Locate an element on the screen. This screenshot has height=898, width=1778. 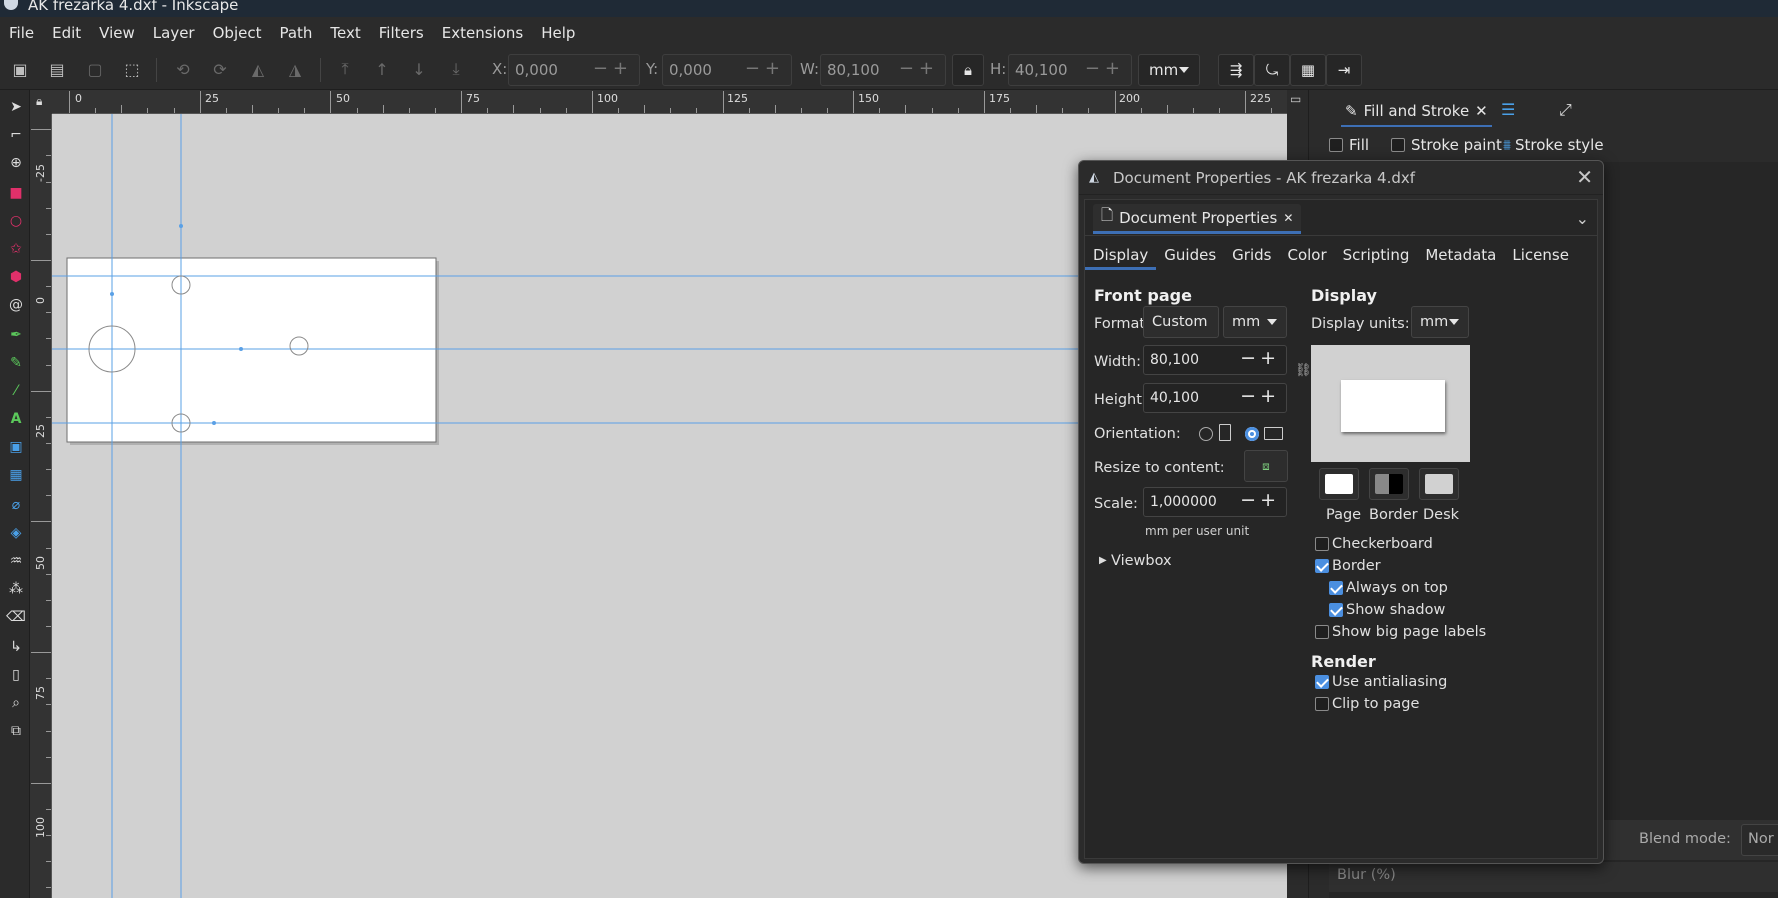
measure-tool-icon: ⧉ is located at coordinates (16, 731).